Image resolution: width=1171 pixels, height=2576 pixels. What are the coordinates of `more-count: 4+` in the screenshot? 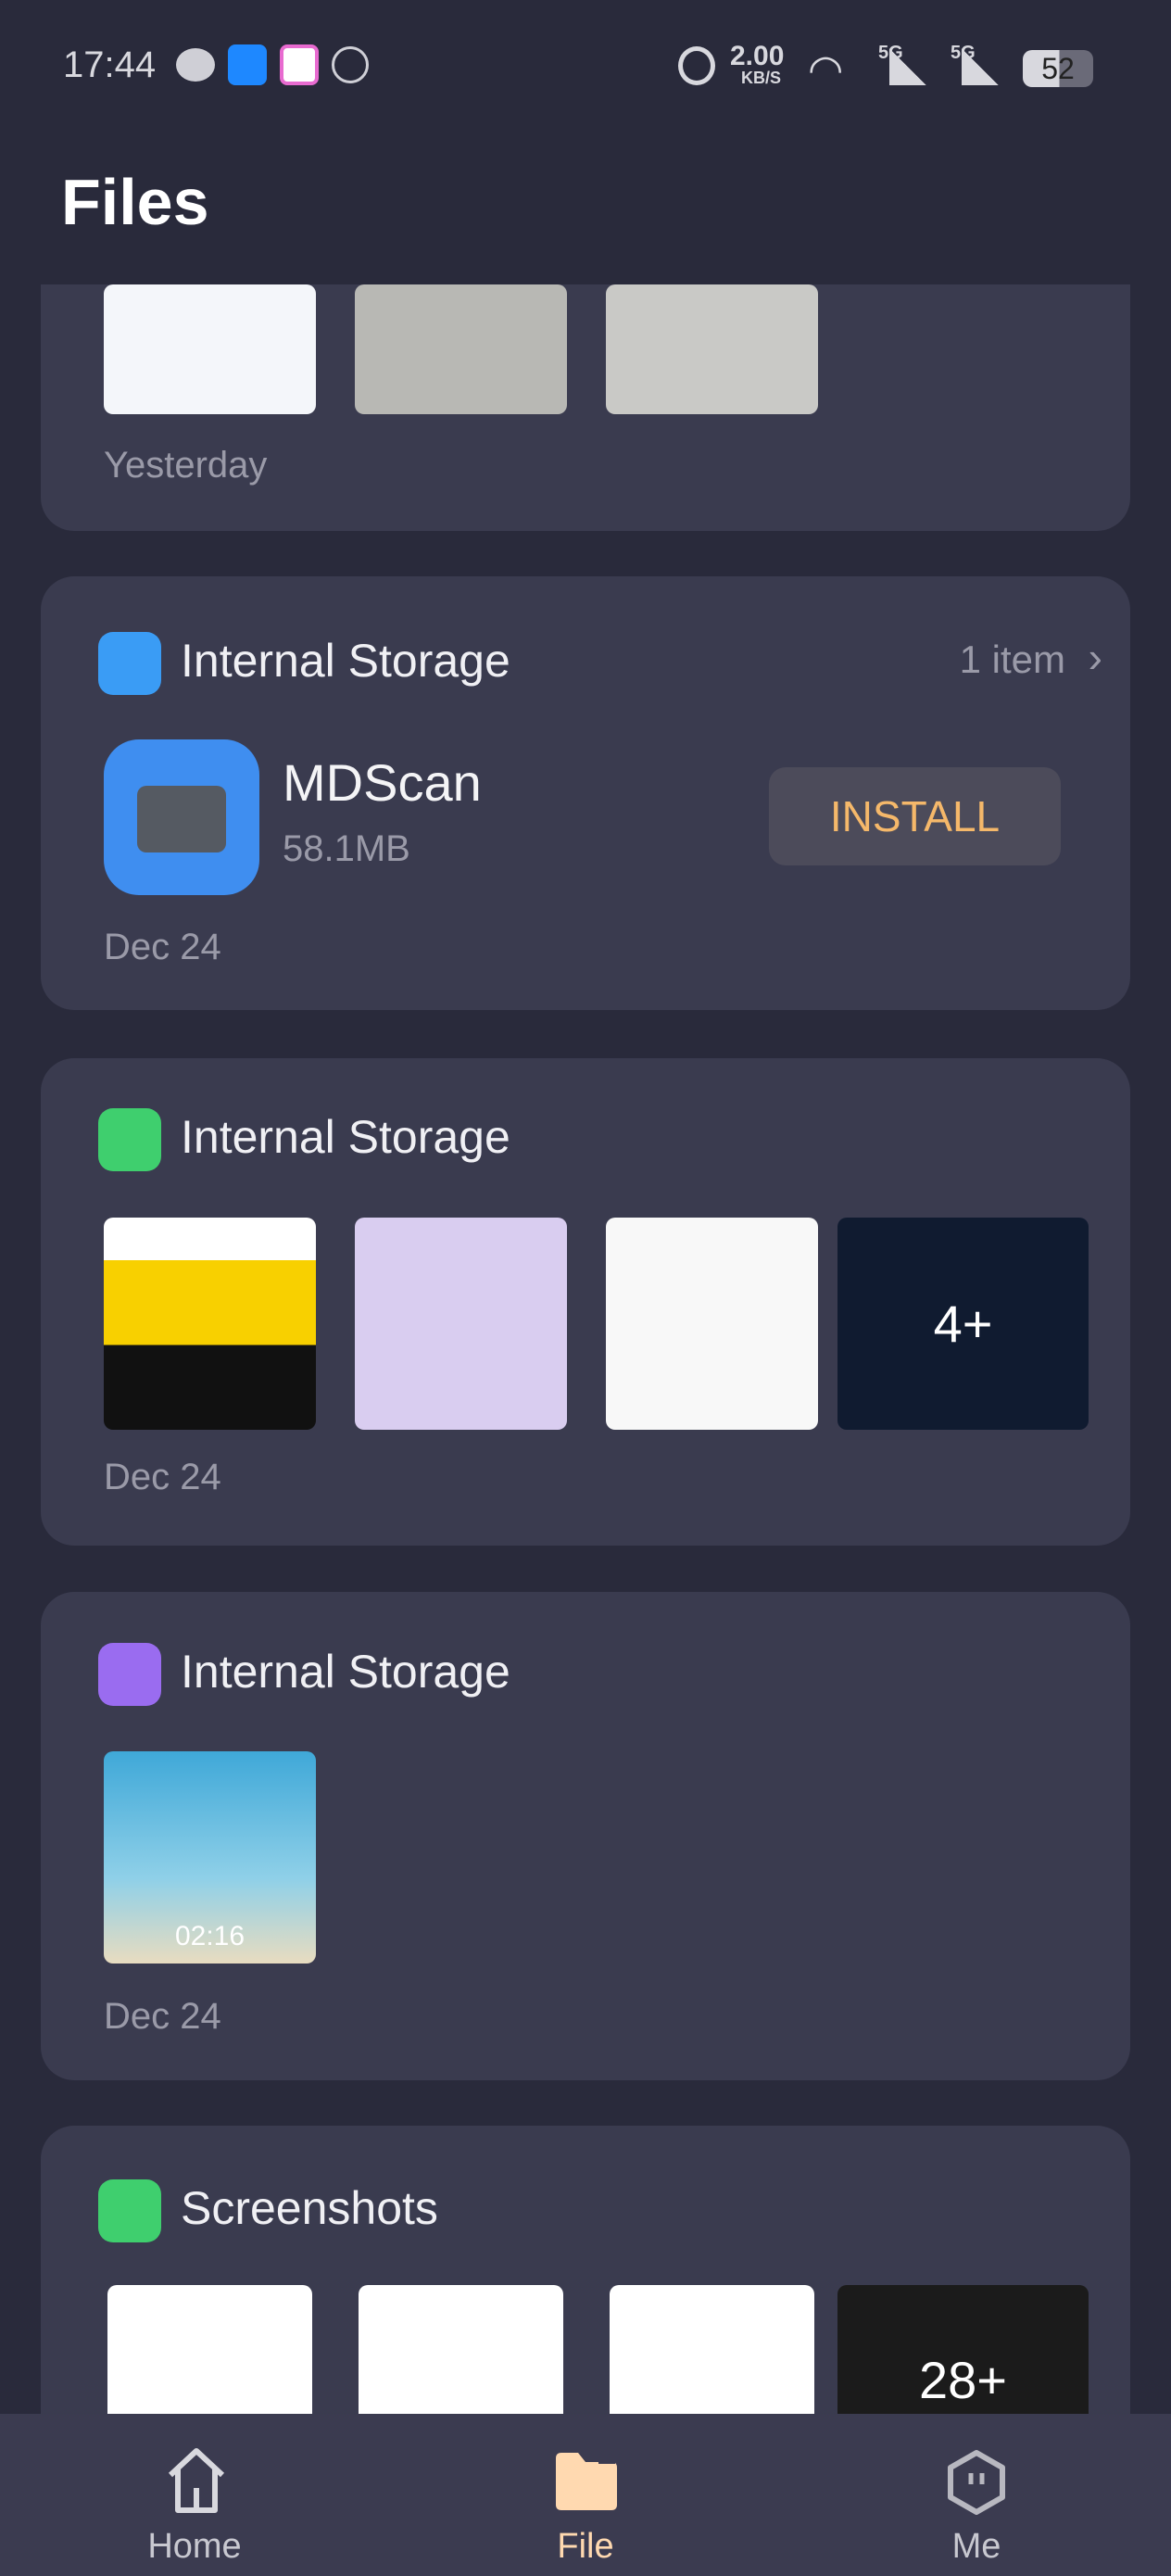 It's located at (963, 1324).